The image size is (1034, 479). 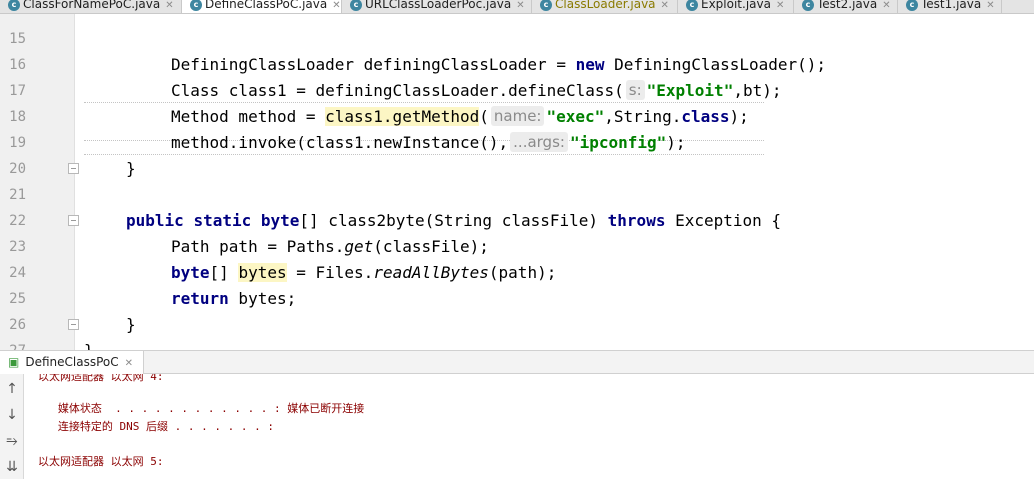 What do you see at coordinates (72, 362) in the screenshot?
I see `run-tab-defineclasspoc: ▣ DefineClassPoC ✕` at bounding box center [72, 362].